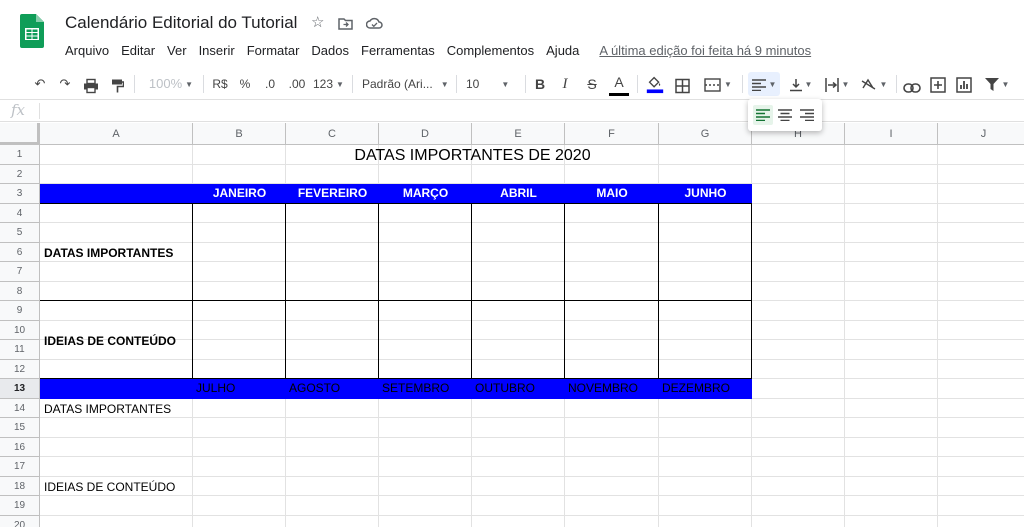 The width and height of the screenshot is (1024, 527). What do you see at coordinates (938, 85) in the screenshot?
I see `insert-comment-icon` at bounding box center [938, 85].